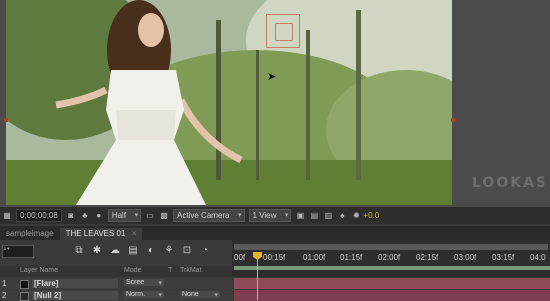 The height and width of the screenshot is (301, 550). Describe the element at coordinates (133, 250) in the screenshot. I see `frame-blending-icon: ▤` at that location.